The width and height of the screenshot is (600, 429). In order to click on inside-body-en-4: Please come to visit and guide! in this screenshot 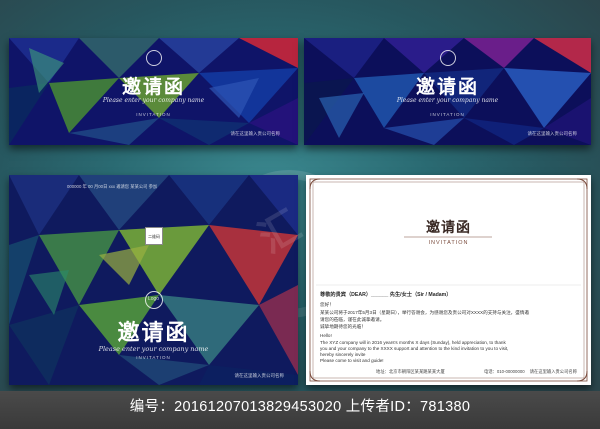, I will do `click(352, 360)`.